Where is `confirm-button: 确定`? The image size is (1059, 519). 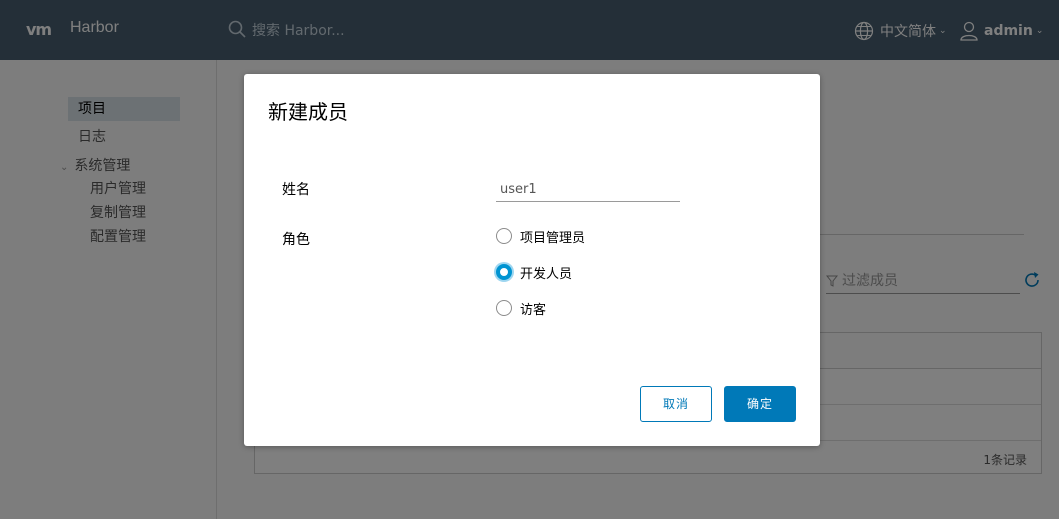
confirm-button: 确定 is located at coordinates (760, 404).